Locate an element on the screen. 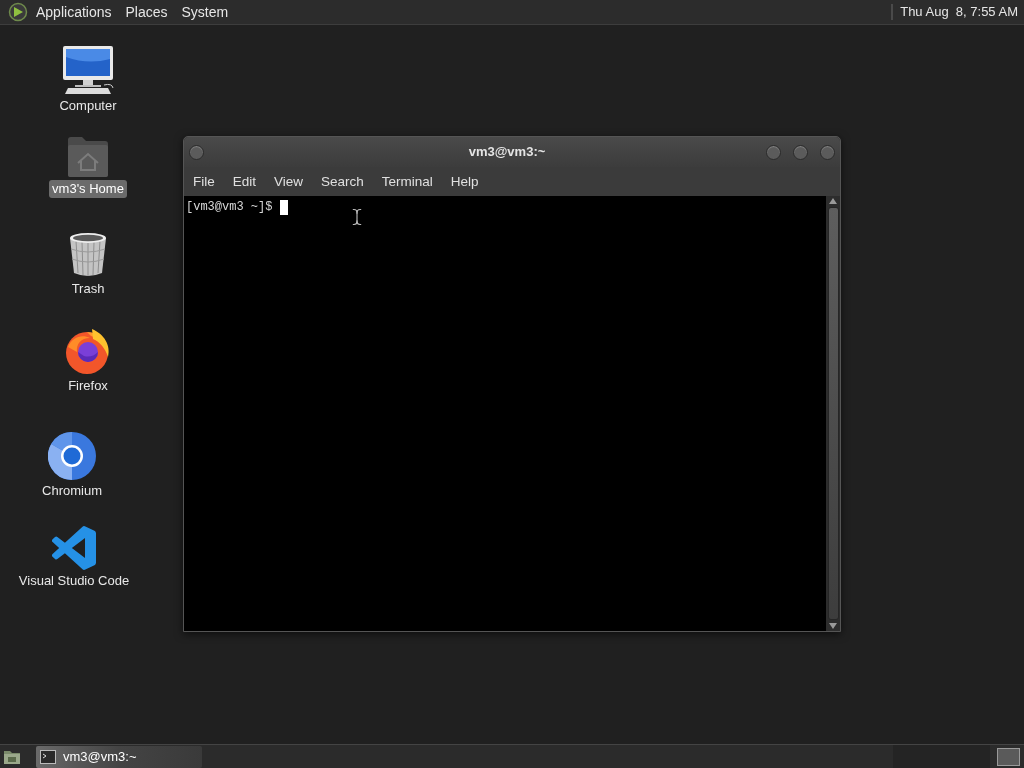  panel-menu: Applications is located at coordinates (74, 12).